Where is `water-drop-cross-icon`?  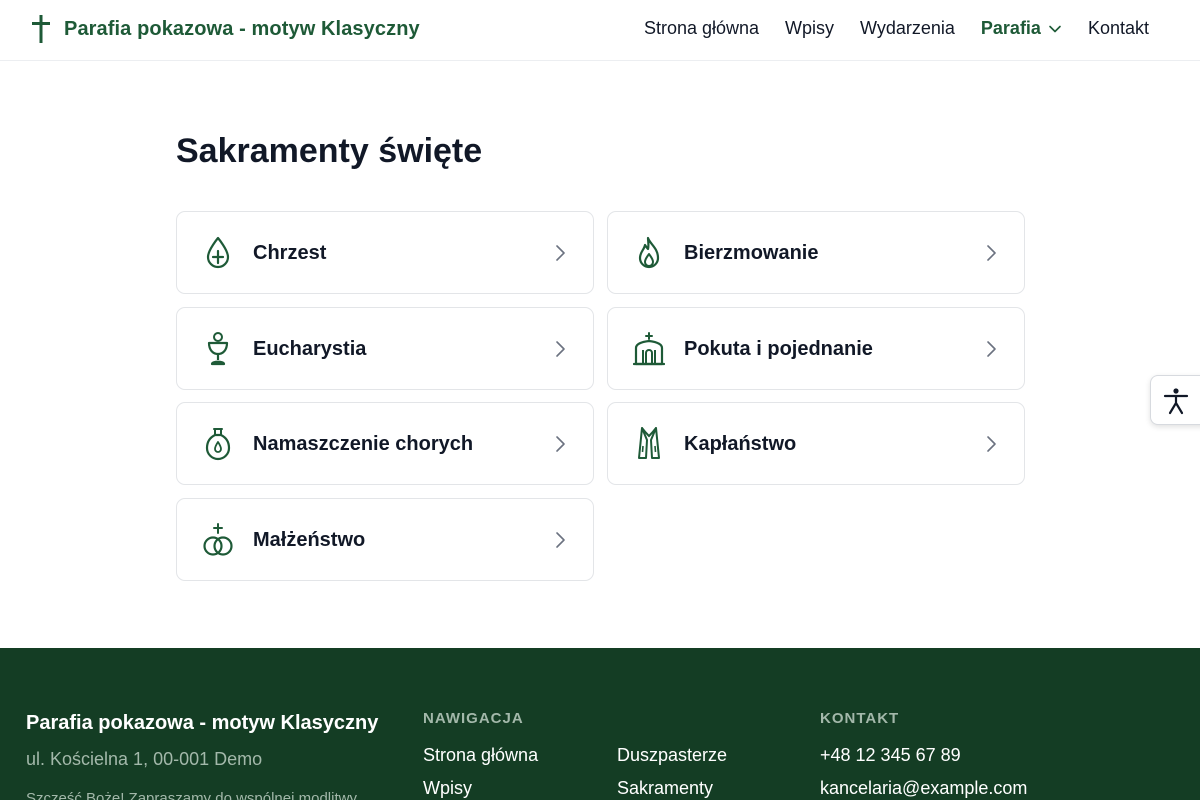 water-drop-cross-icon is located at coordinates (218, 252).